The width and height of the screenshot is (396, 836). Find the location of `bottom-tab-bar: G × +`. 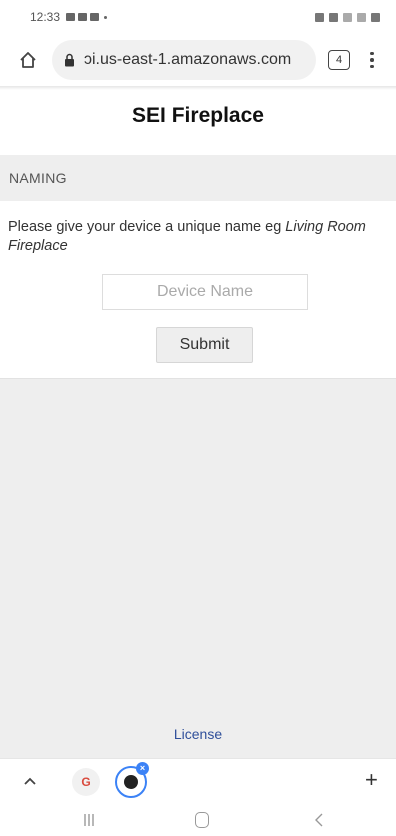

bottom-tab-bar: G × + is located at coordinates (198, 781).